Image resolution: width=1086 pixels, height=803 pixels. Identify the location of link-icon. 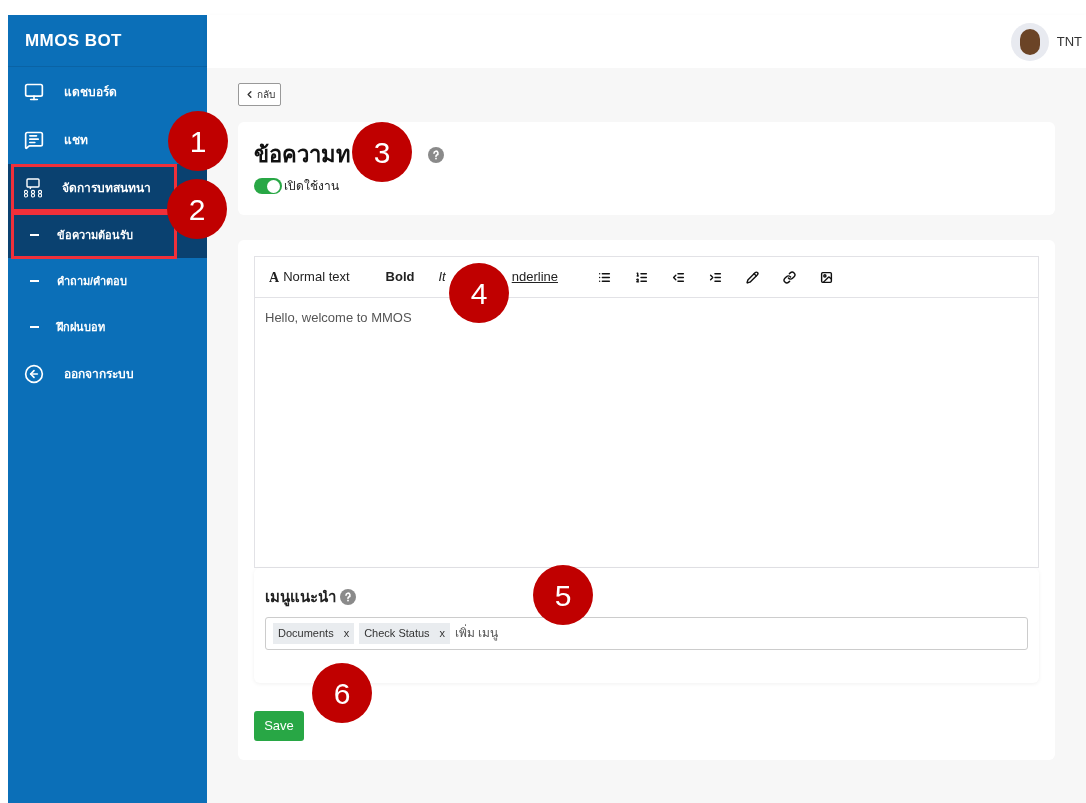
(789, 277).